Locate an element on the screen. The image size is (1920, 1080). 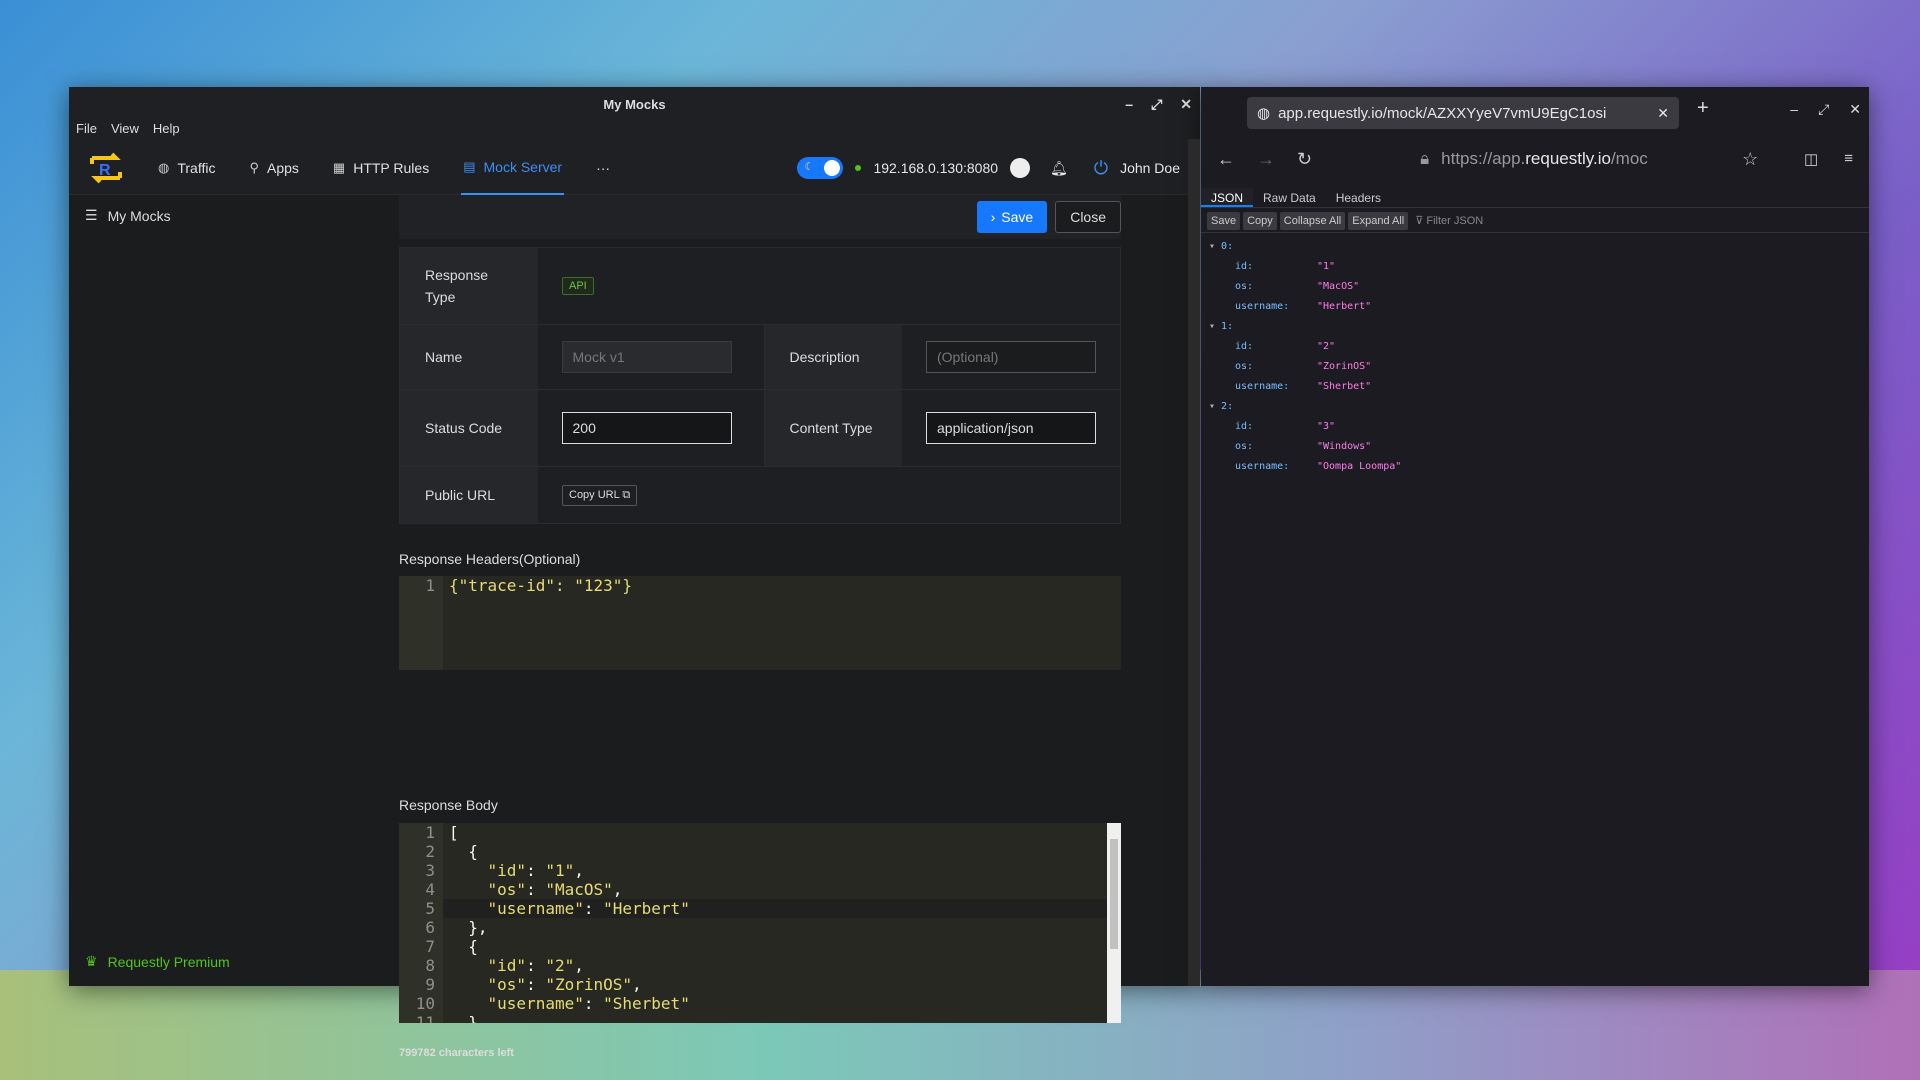
json-key: os: is located at coordinates (1244, 446).